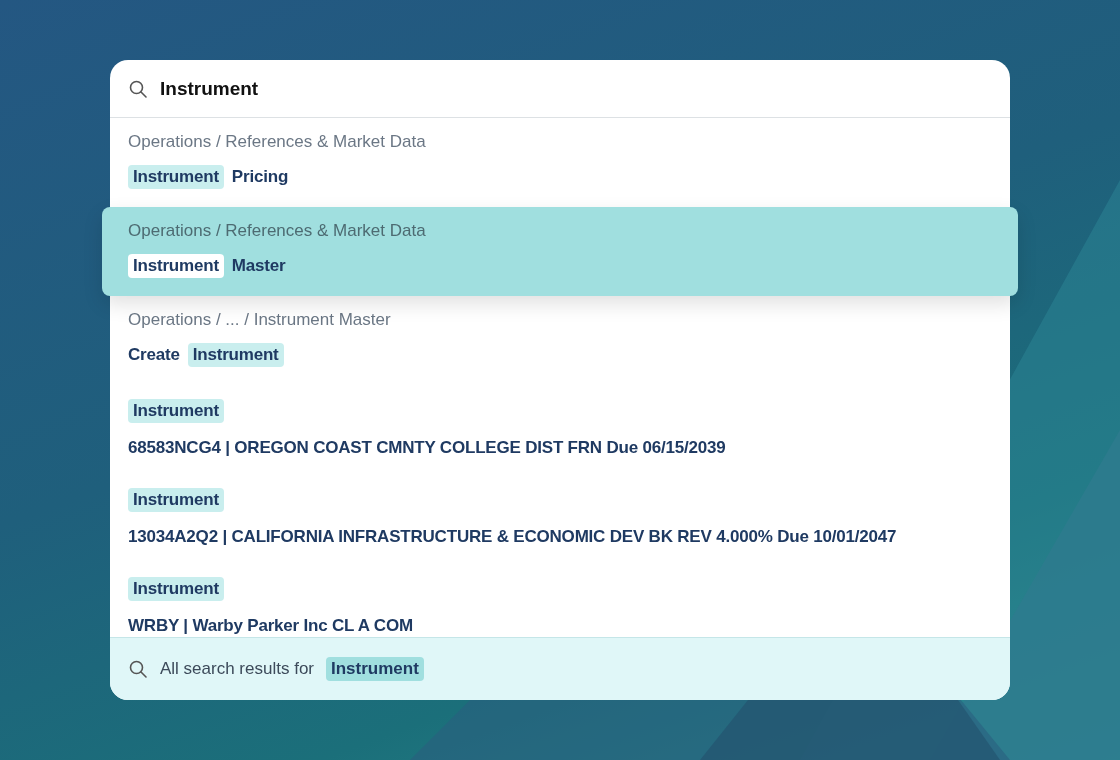 This screenshot has height=760, width=1120. Describe the element at coordinates (560, 162) in the screenshot. I see `search-result: Operations / References & Market Data Instrument Pricing` at that location.